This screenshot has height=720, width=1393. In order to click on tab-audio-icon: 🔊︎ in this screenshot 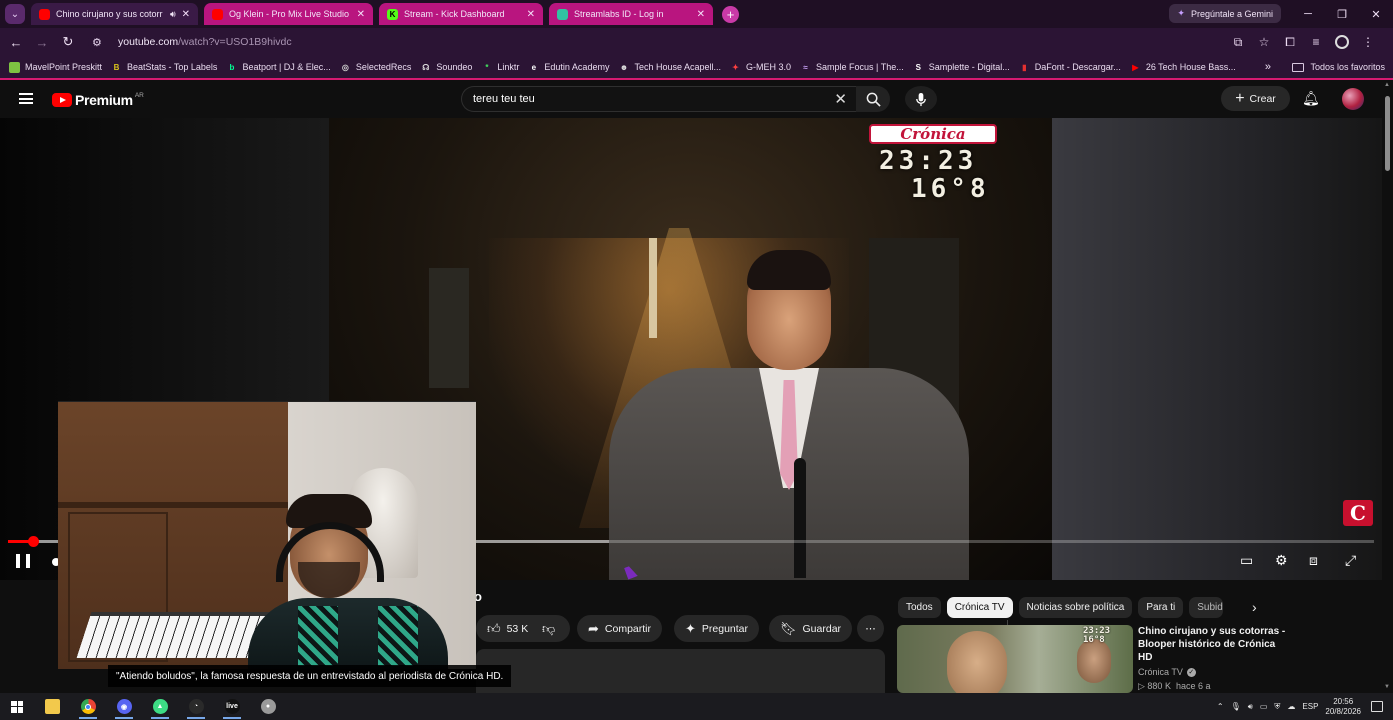, I will do `click(173, 14)`.